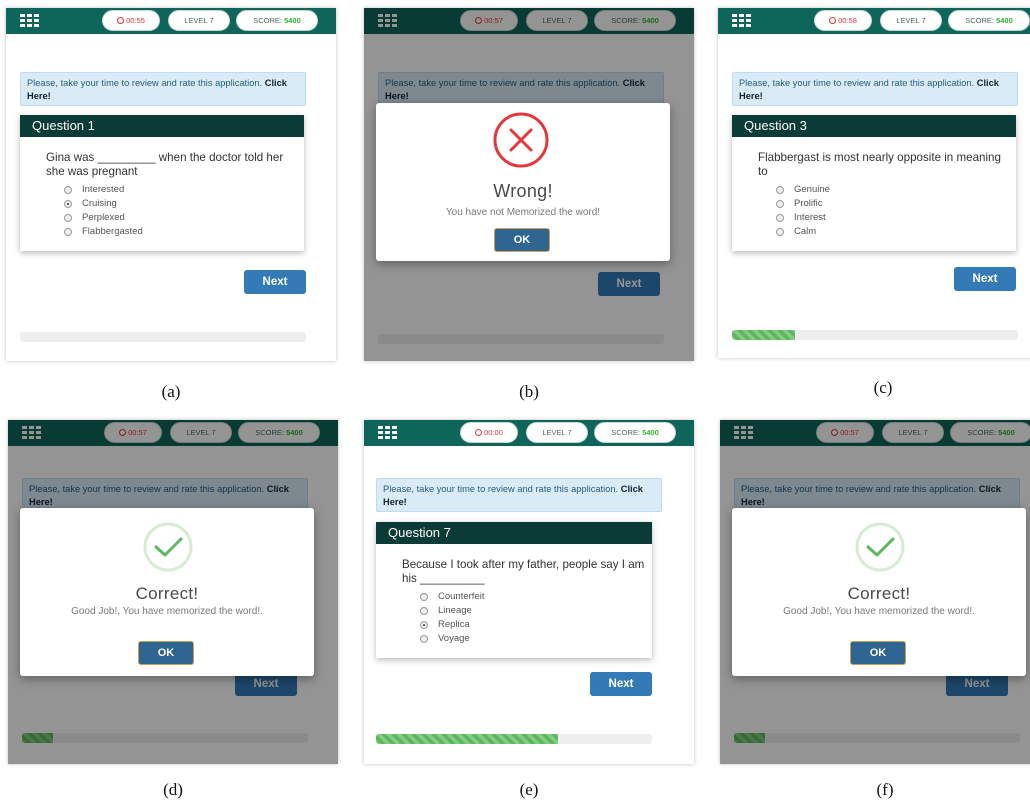 Image resolution: width=1030 pixels, height=800 pixels. I want to click on answer-option: Replica, so click(536, 625).